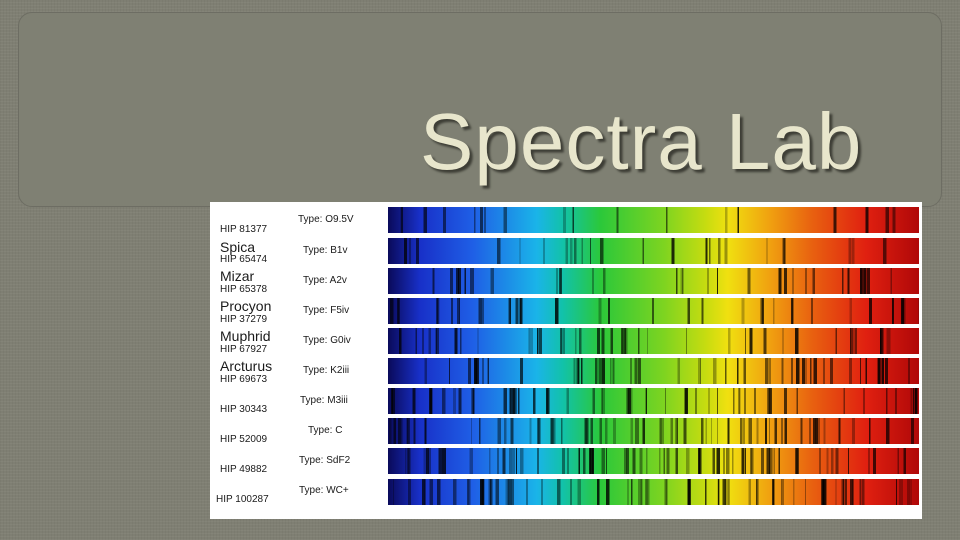 This screenshot has width=960, height=540. Describe the element at coordinates (325, 430) in the screenshot. I see `spectral-type-label: Type: C` at that location.